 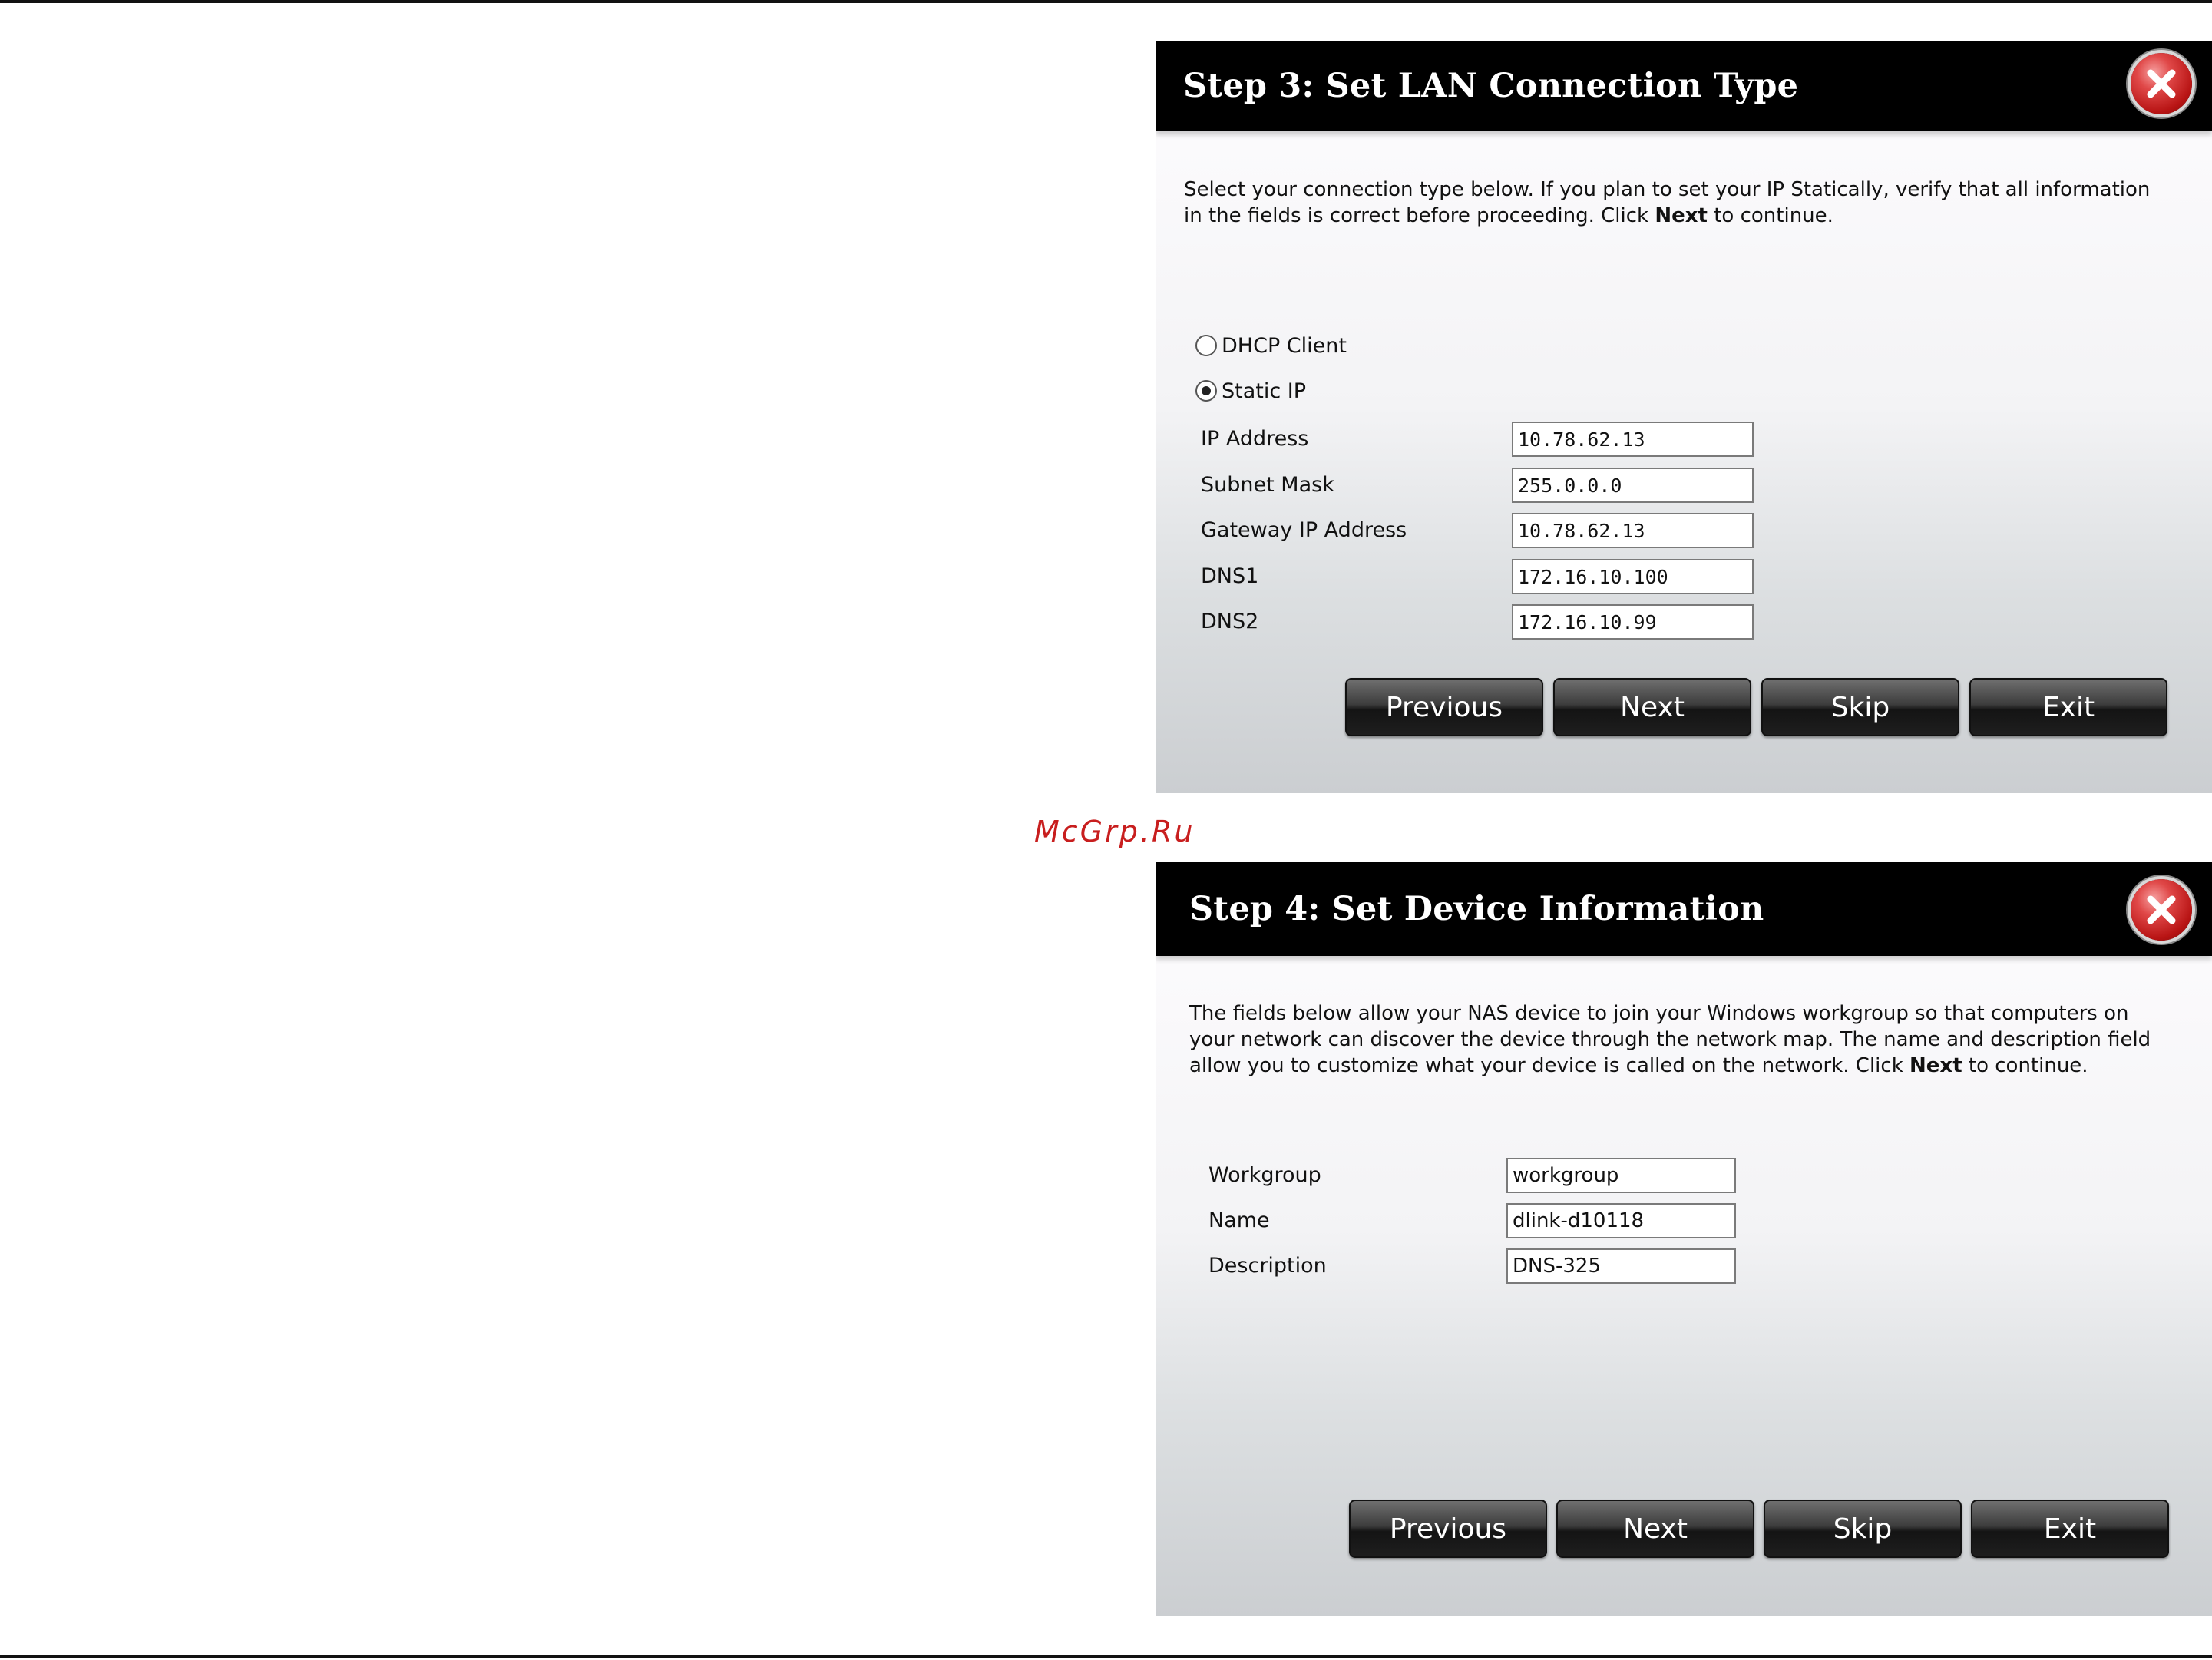 What do you see at coordinates (1444, 707) in the screenshot?
I see `step3-previous-button: Previous` at bounding box center [1444, 707].